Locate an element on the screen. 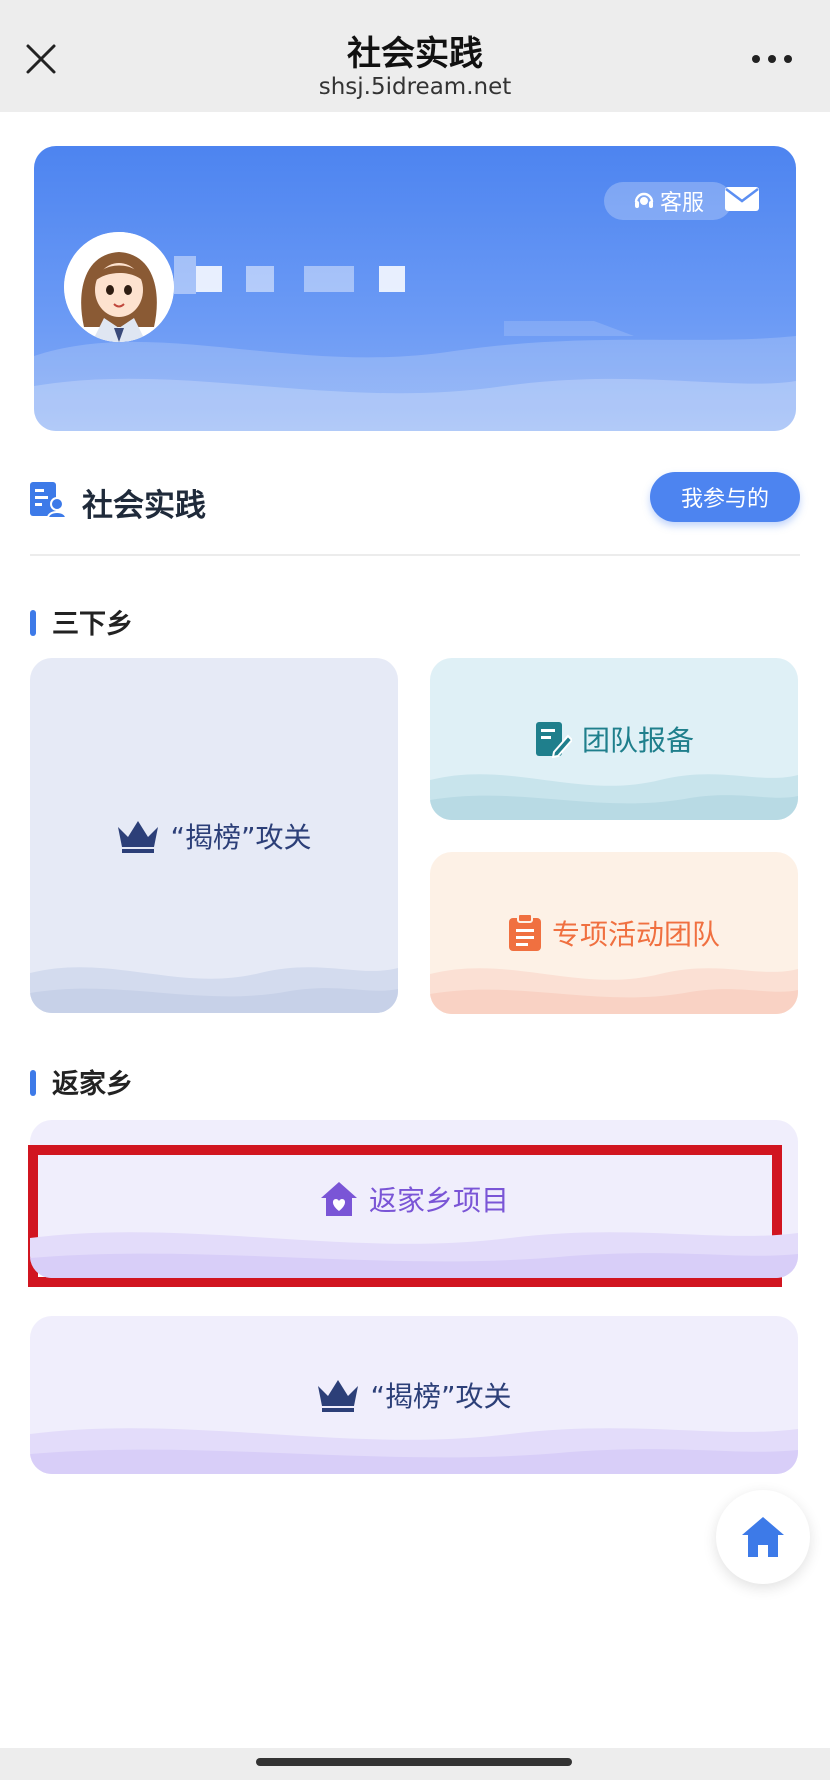 The image size is (830, 1780). home-button is located at coordinates (763, 1537).